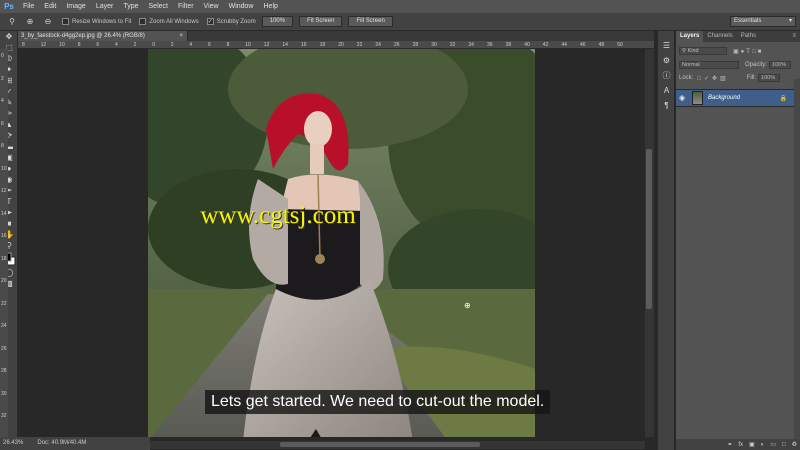 The image size is (800, 450). I want to click on fill-label: Fill:, so click(751, 78).